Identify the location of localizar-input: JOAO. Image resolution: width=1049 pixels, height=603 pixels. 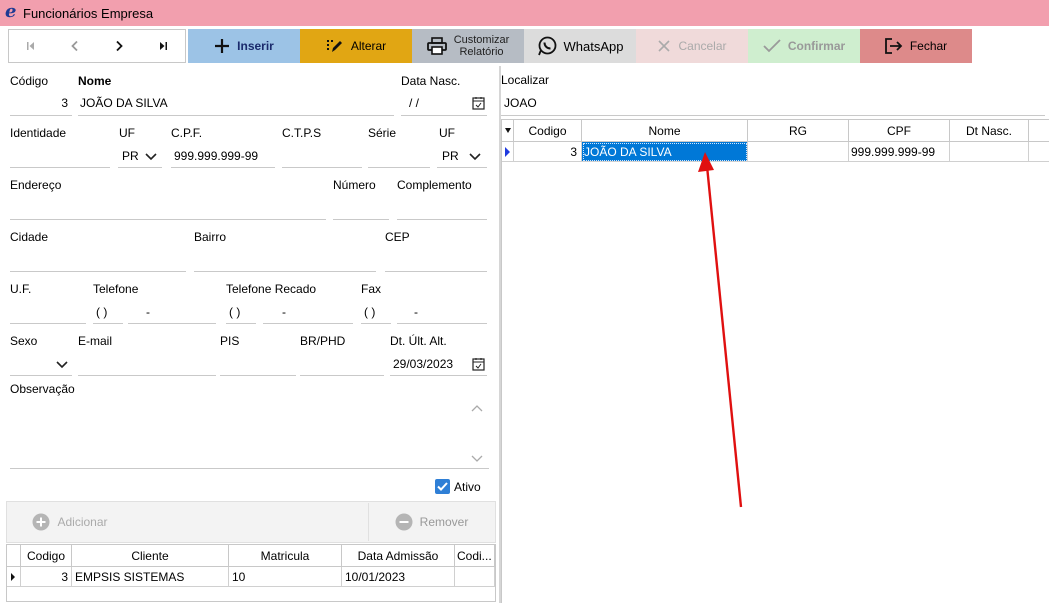
(520, 103).